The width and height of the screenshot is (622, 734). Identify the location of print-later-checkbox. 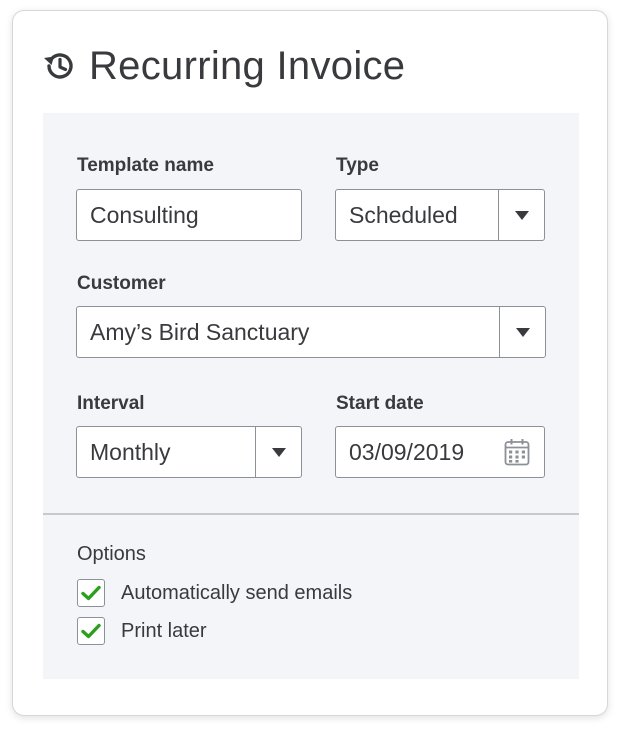
(91, 631).